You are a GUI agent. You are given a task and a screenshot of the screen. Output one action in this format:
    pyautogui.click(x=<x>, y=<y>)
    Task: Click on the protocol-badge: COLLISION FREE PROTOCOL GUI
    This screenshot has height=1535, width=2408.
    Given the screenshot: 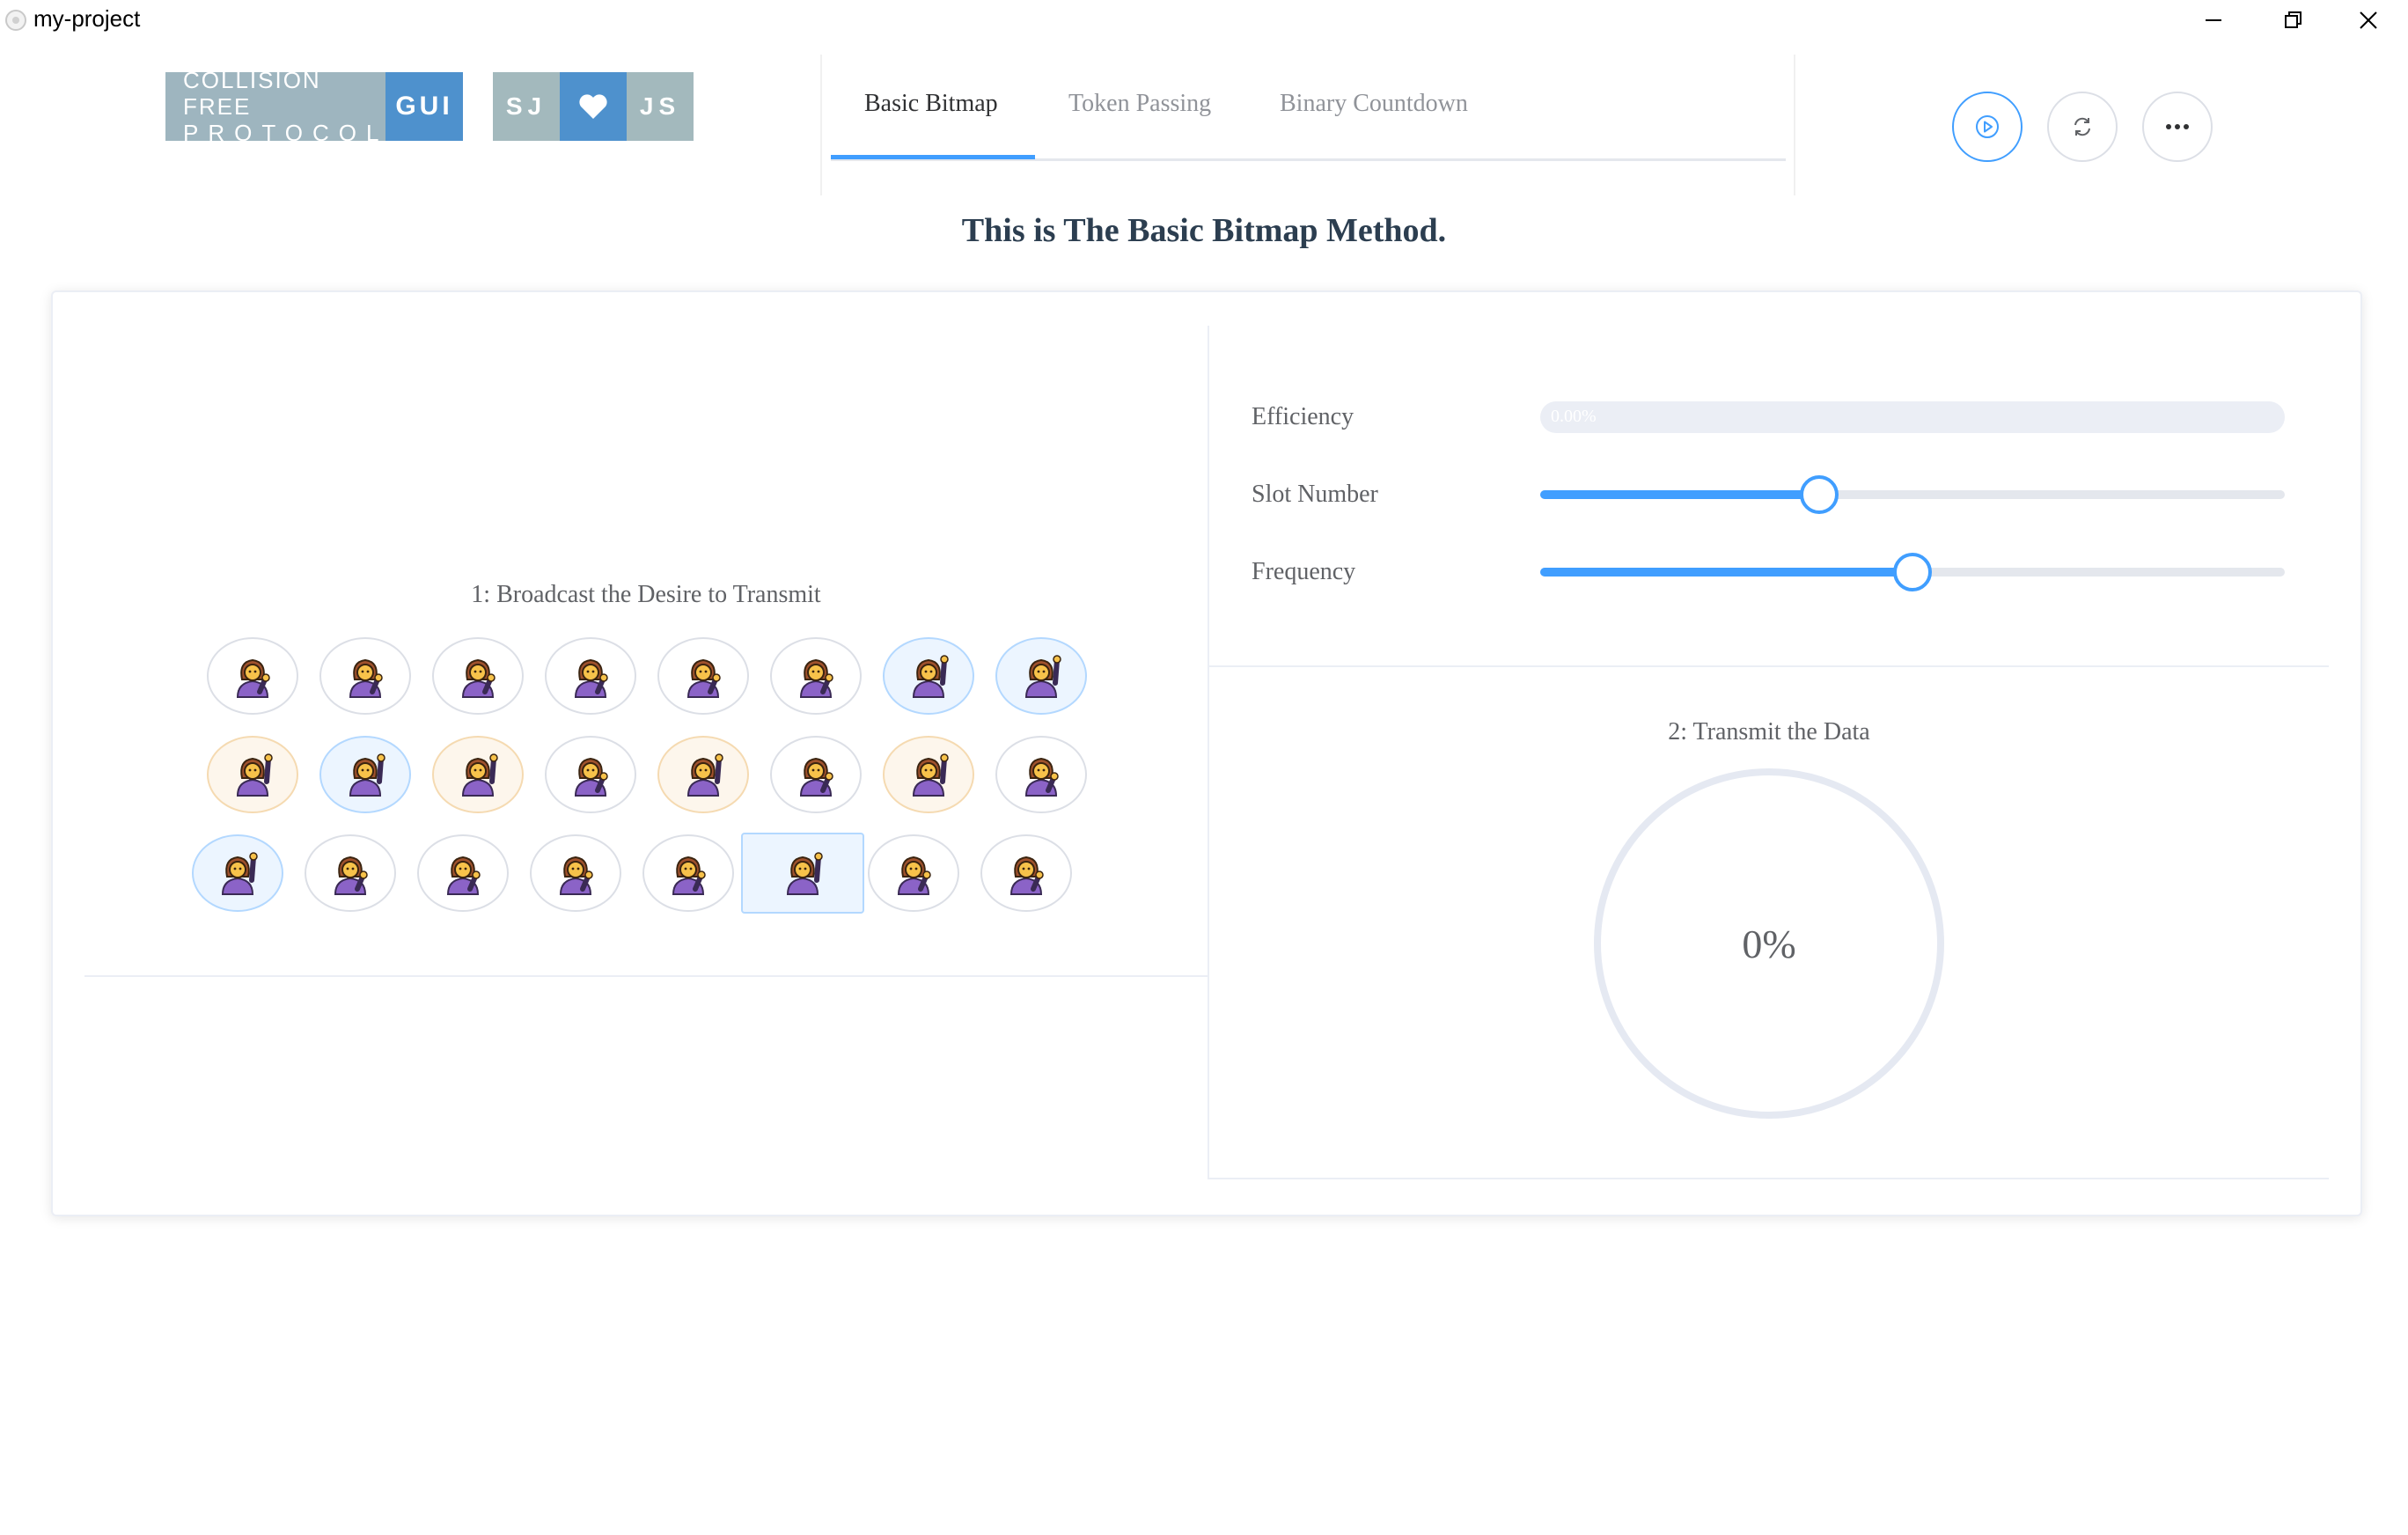 What is the action you would take?
    pyautogui.click(x=314, y=106)
    